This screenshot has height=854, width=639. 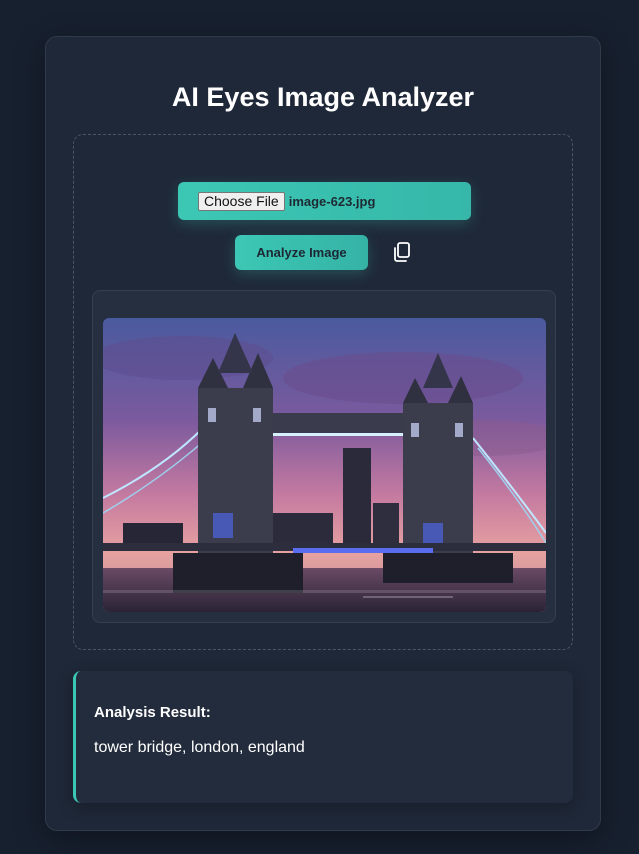 What do you see at coordinates (332, 201) in the screenshot?
I see `selected-file-name: image-623.jpg` at bounding box center [332, 201].